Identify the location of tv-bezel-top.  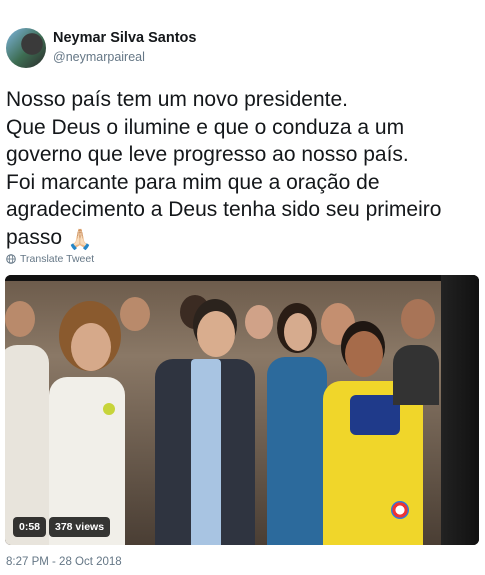
(242, 278).